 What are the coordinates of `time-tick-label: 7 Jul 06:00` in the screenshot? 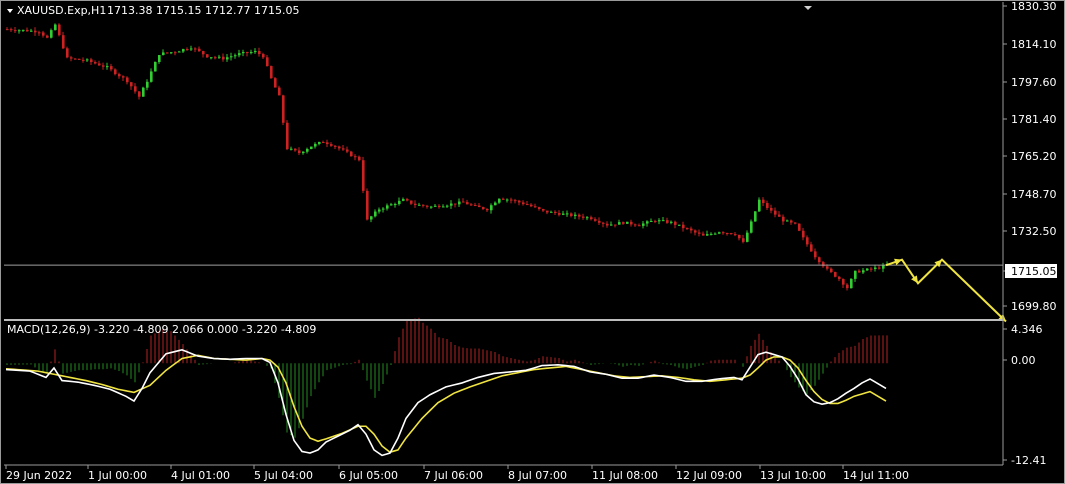 It's located at (453, 475).